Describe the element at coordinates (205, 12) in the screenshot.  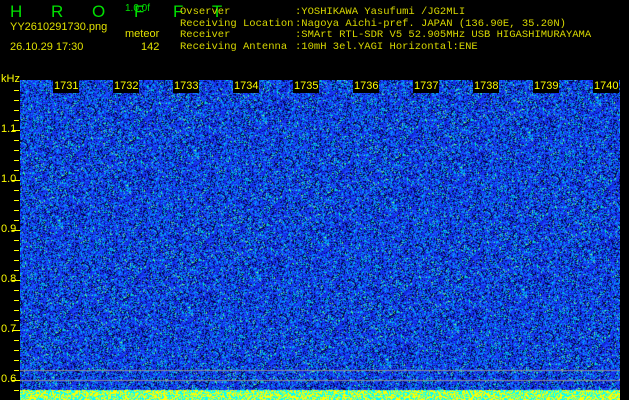
I see `info-label: Ovserver` at that location.